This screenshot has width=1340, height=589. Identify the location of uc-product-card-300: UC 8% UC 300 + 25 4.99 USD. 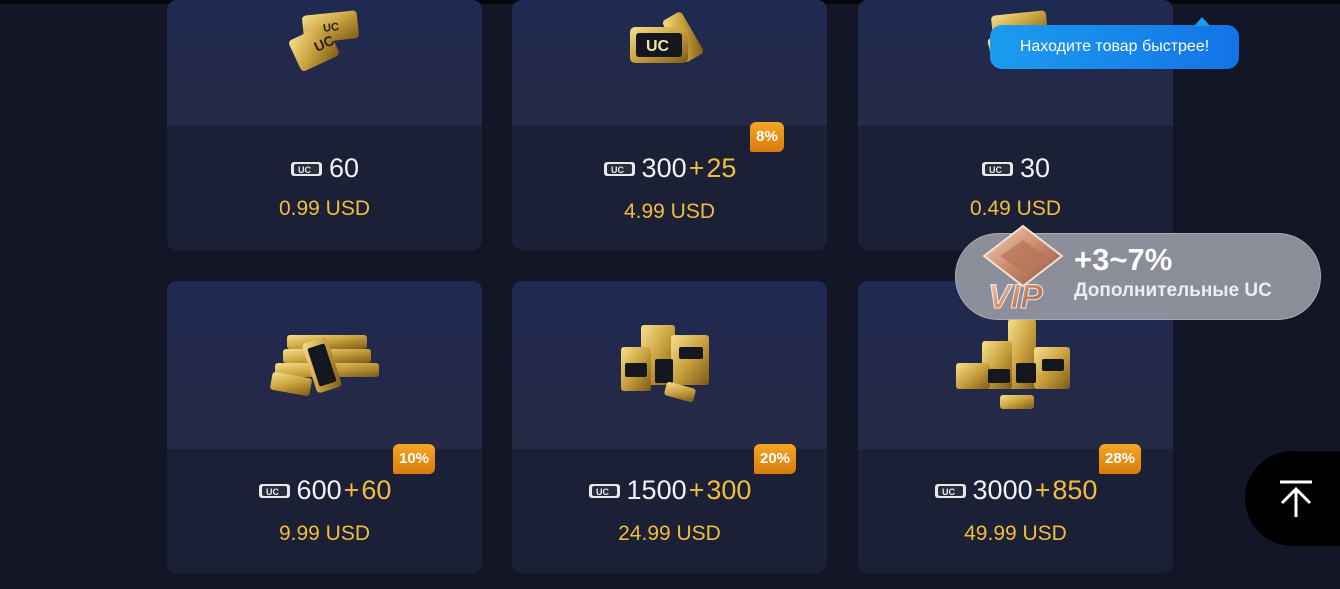
(669, 125).